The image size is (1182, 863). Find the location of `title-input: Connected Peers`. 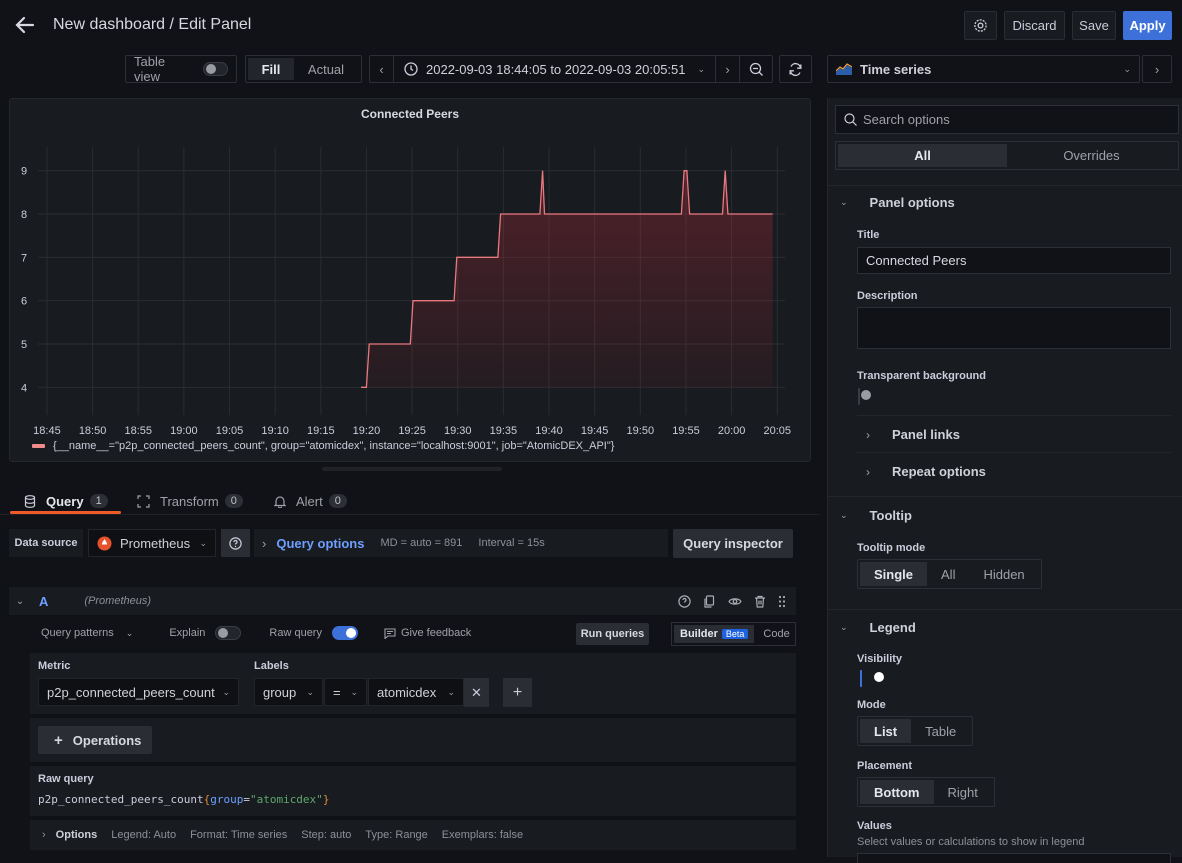

title-input: Connected Peers is located at coordinates (1014, 260).